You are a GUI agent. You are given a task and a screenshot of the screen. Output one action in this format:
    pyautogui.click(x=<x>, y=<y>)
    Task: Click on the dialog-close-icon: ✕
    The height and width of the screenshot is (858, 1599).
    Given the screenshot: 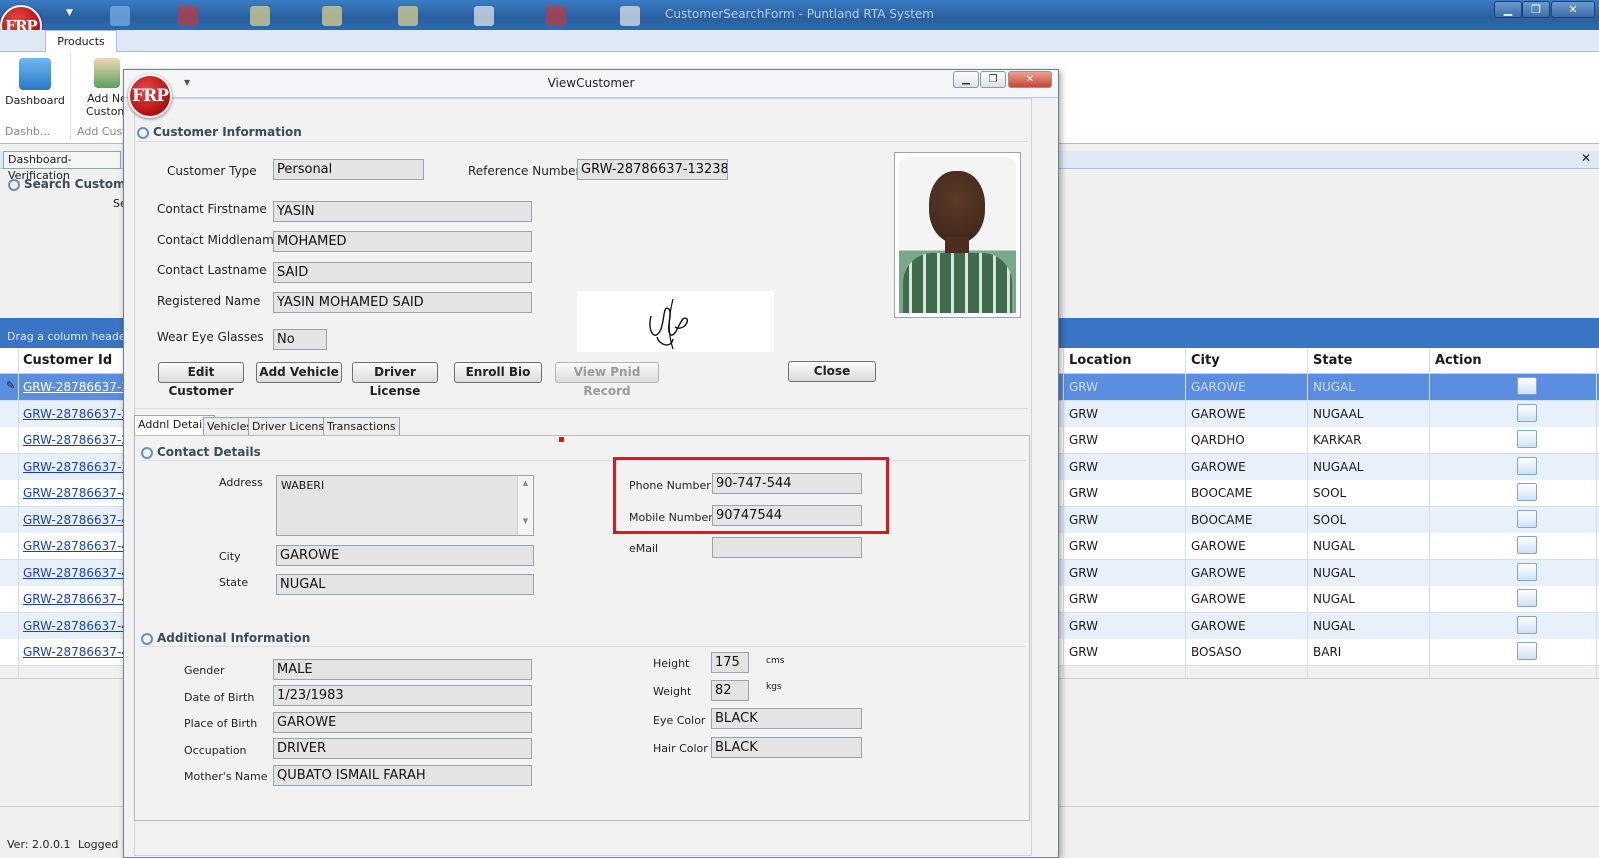 What is the action you would take?
    pyautogui.click(x=1030, y=79)
    